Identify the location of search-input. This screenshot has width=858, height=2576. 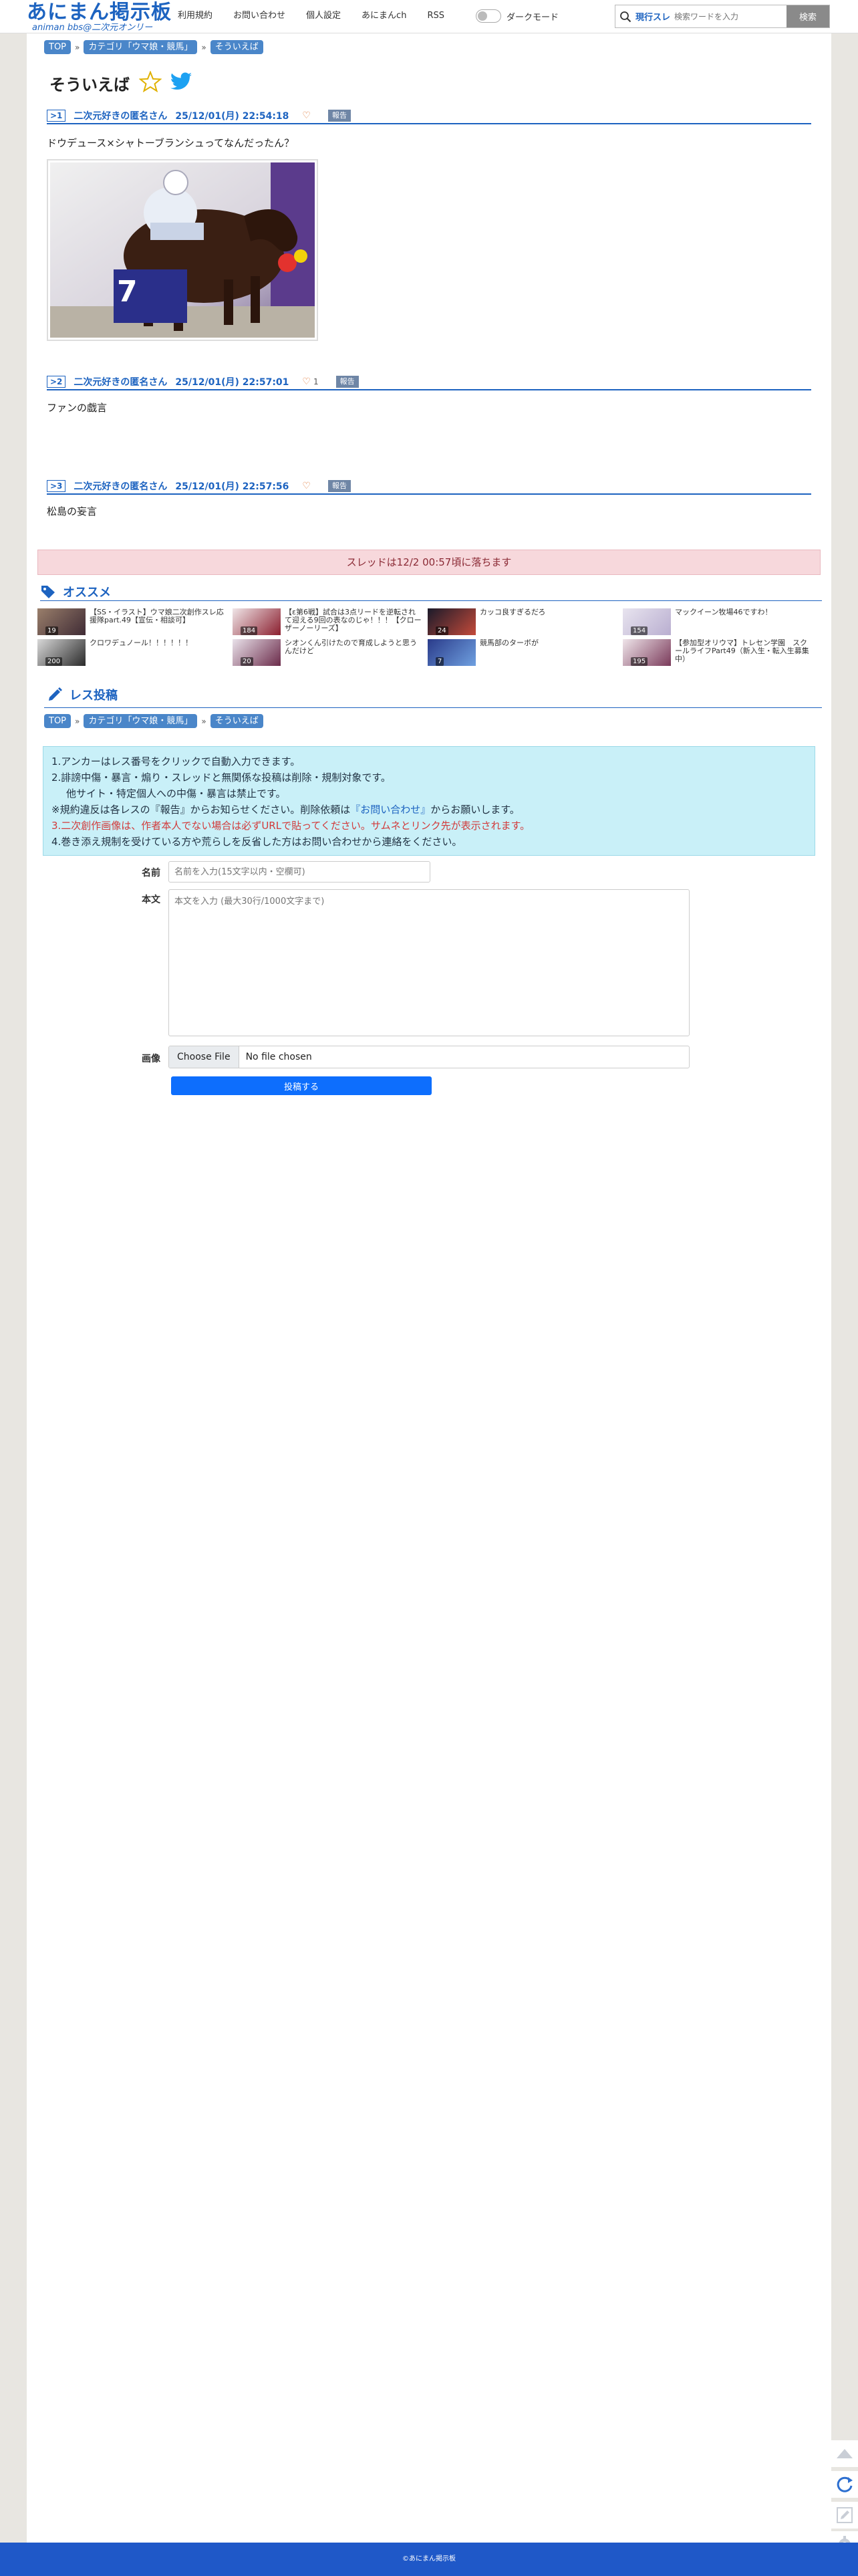
(728, 16).